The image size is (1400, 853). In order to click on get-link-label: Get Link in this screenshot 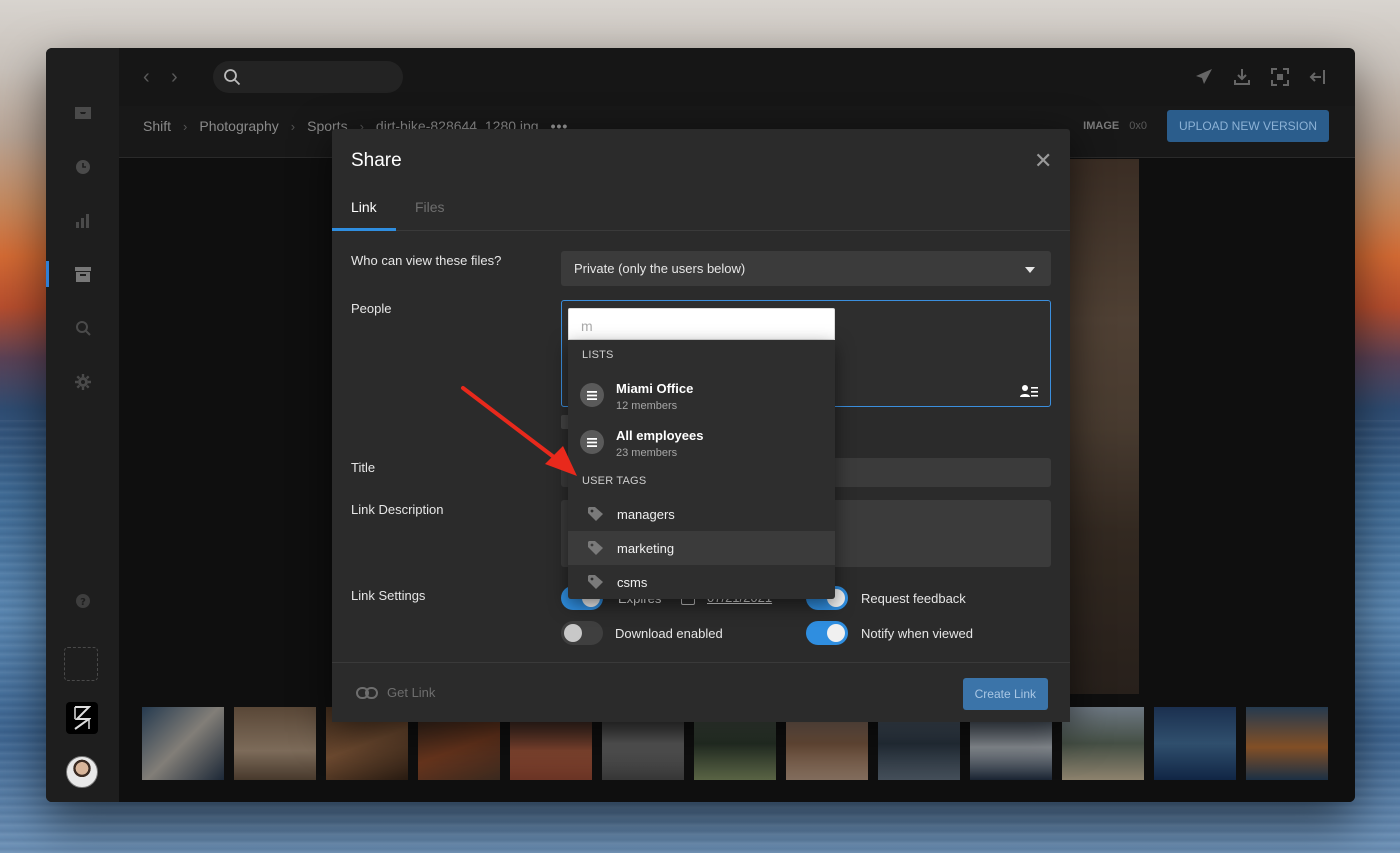, I will do `click(411, 692)`.